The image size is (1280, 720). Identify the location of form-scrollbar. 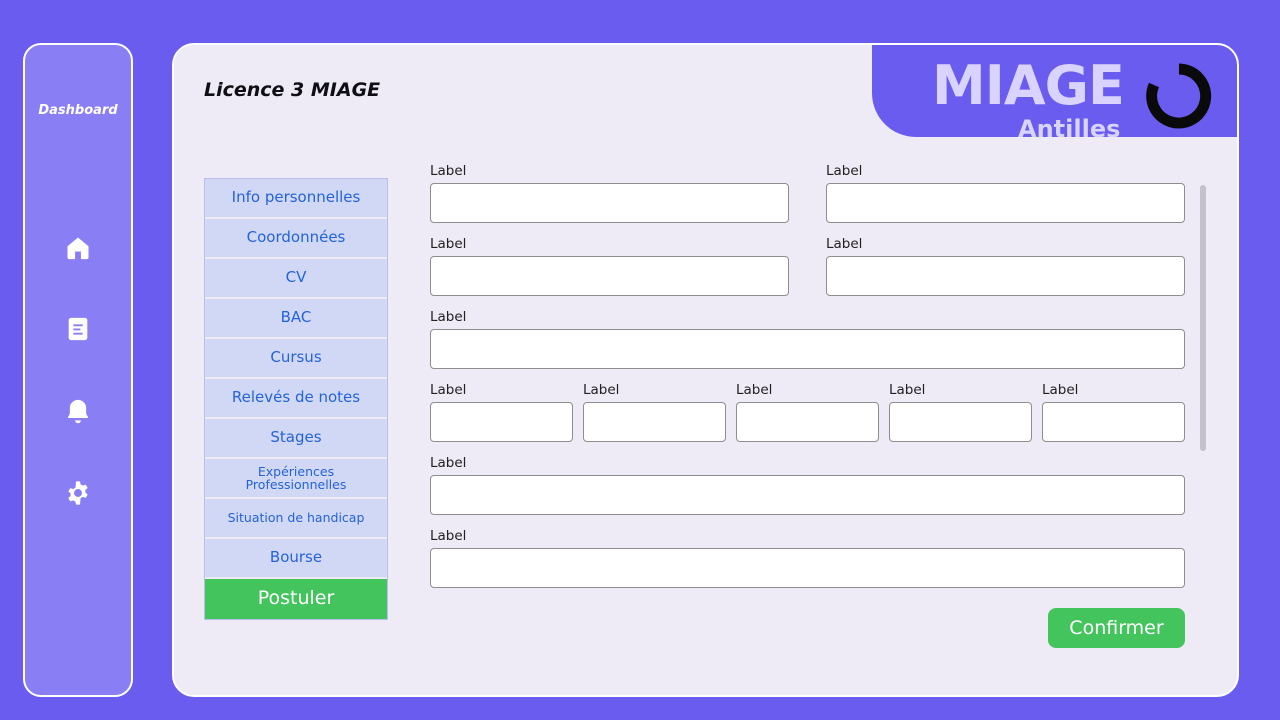
(1203, 318).